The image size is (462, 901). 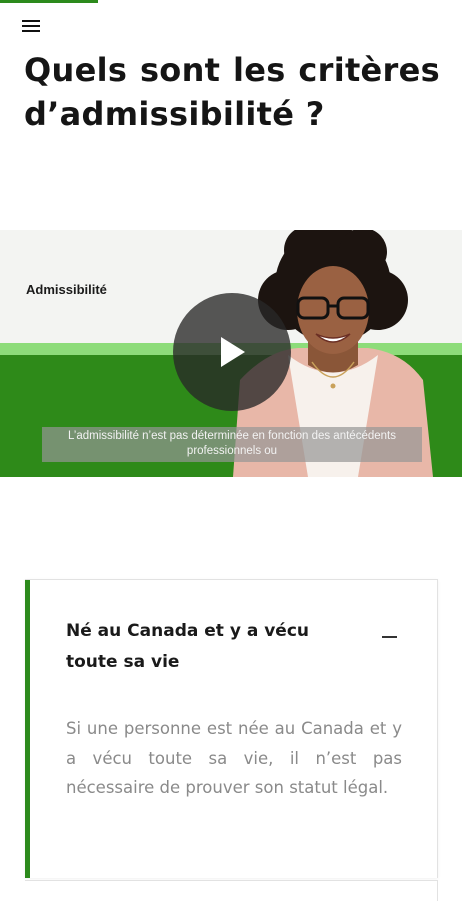 I want to click on play-icon, so click(x=233, y=352).